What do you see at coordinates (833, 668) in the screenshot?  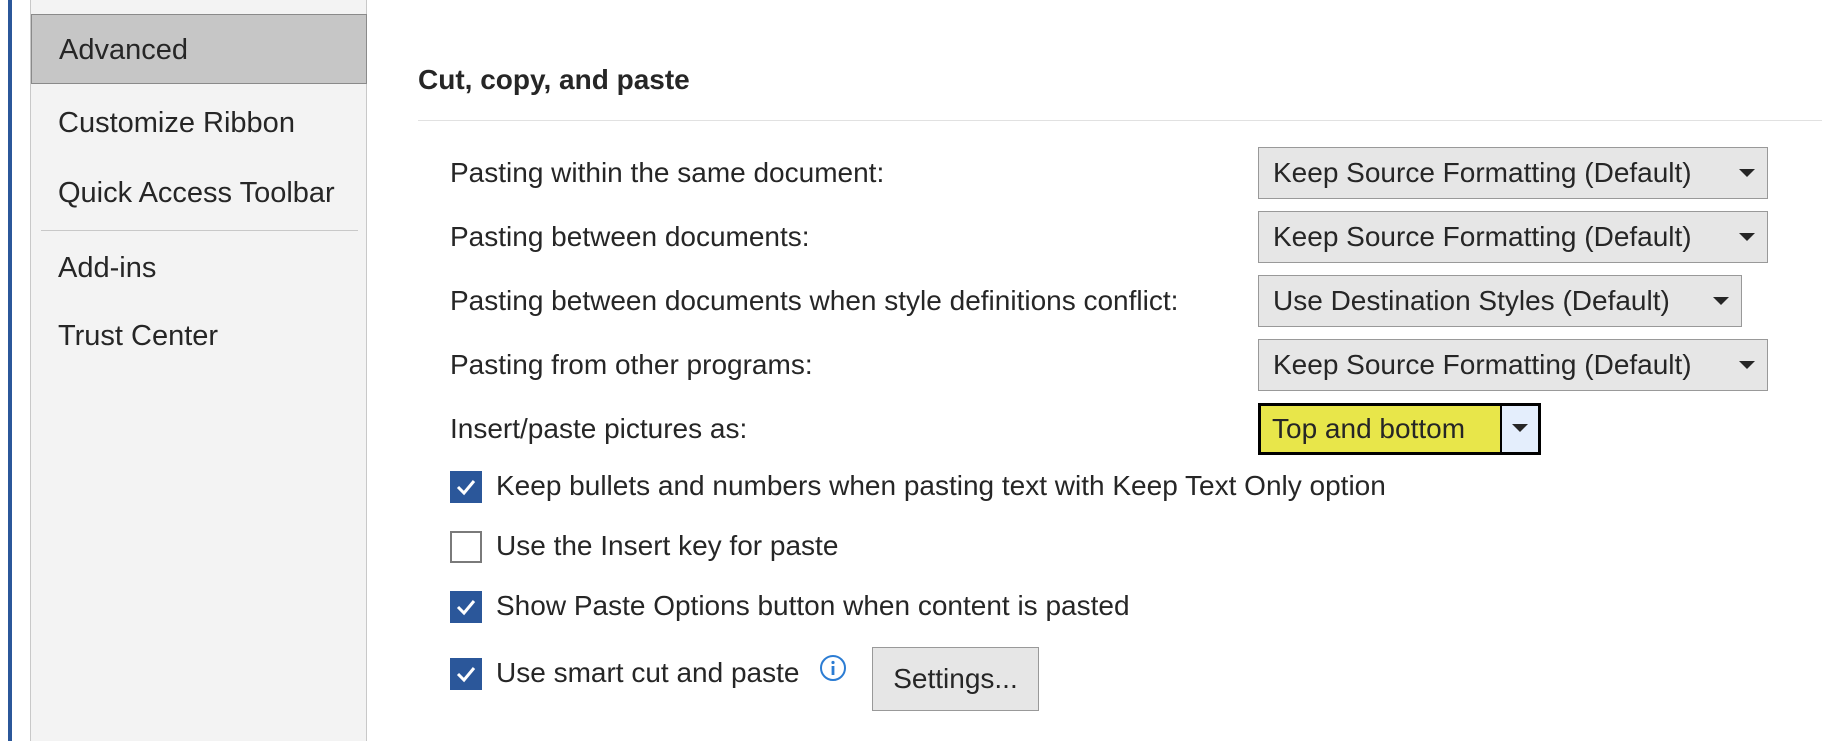 I see `info-icon` at bounding box center [833, 668].